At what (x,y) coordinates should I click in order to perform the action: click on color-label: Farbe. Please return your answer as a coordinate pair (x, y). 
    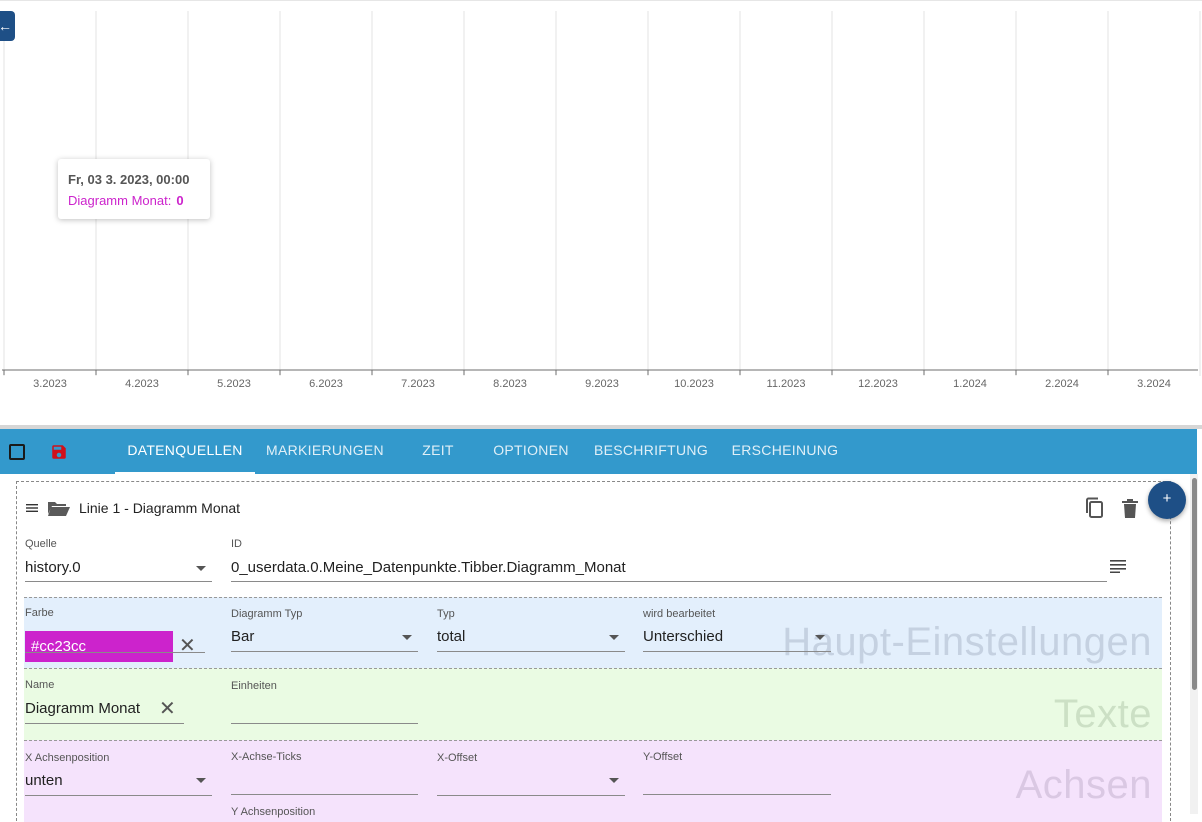
    Looking at the image, I should click on (39, 613).